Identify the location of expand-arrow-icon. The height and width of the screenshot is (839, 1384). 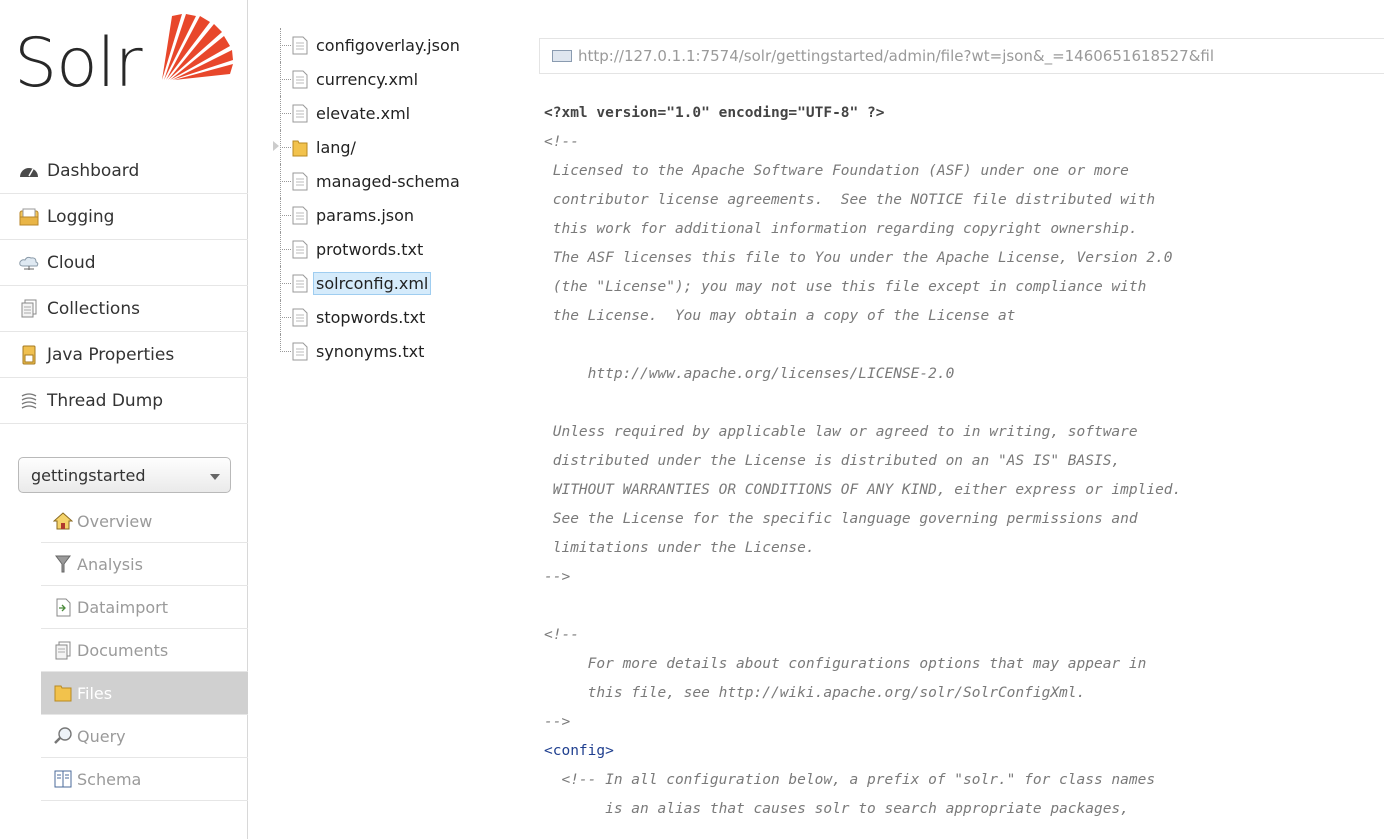
(276, 146).